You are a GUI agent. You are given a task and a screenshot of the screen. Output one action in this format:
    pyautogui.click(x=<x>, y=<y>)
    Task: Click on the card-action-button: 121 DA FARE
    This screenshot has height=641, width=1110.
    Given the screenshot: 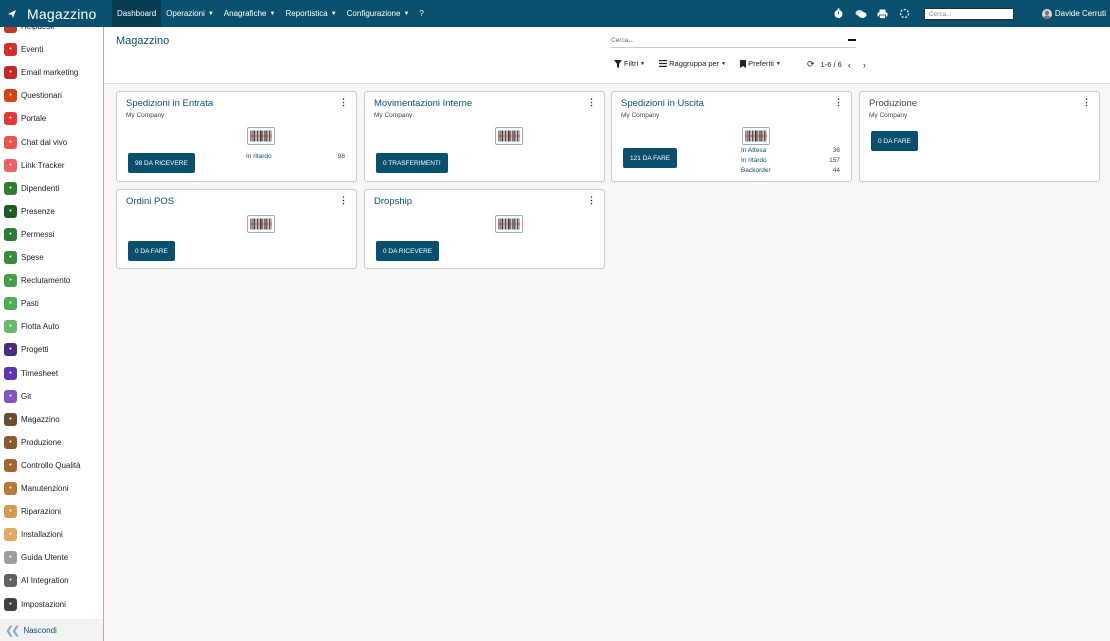 What is the action you would take?
    pyautogui.click(x=650, y=158)
    